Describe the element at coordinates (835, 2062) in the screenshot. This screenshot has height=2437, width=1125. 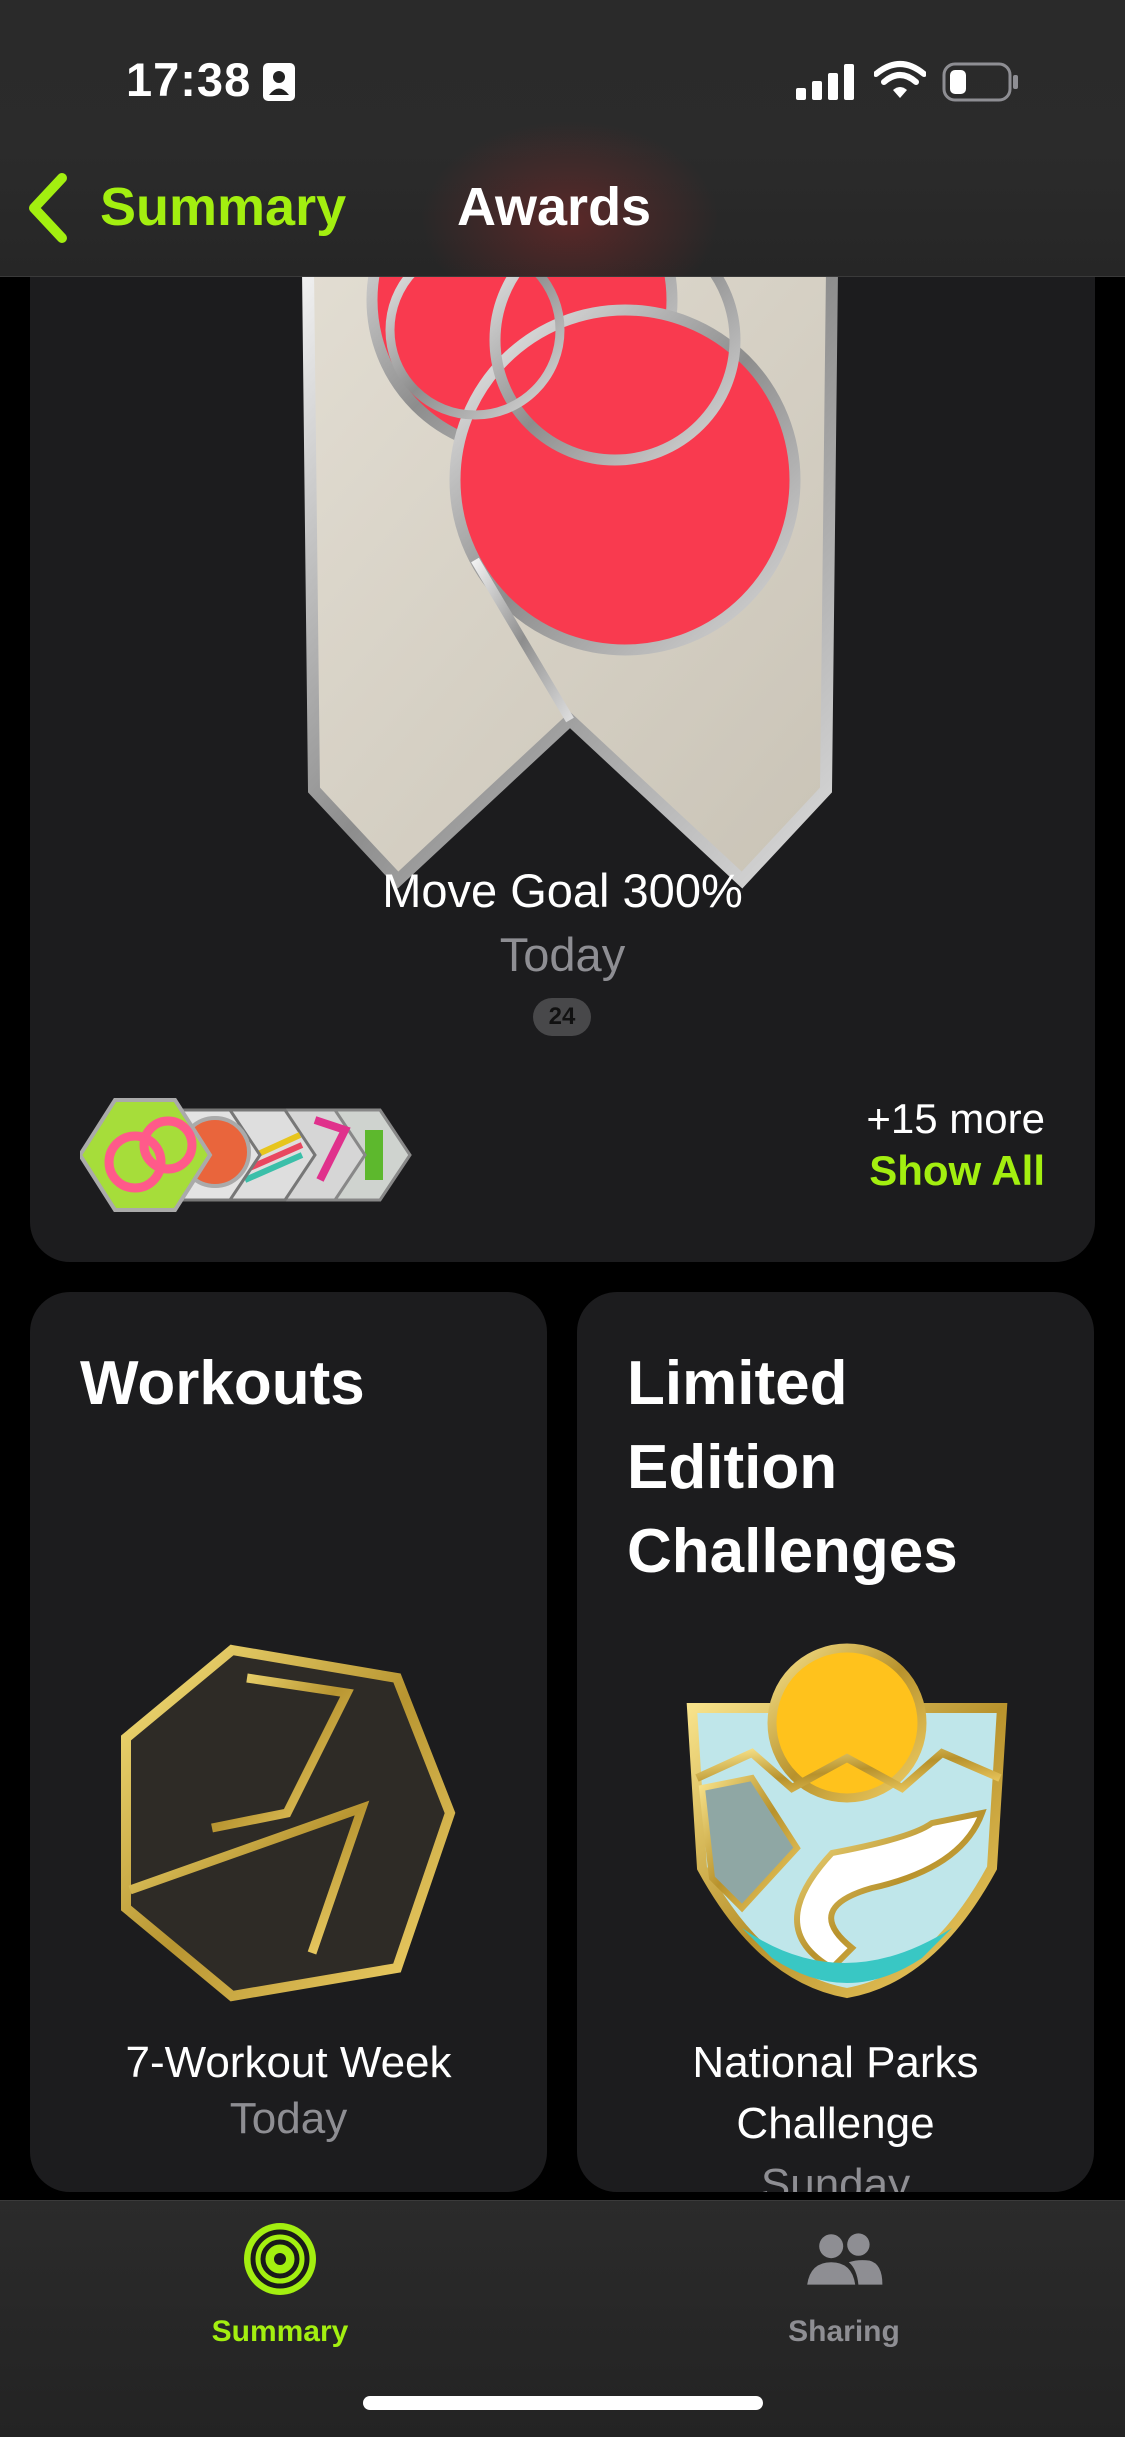
I see `limited-award-title-line: National Parks` at that location.